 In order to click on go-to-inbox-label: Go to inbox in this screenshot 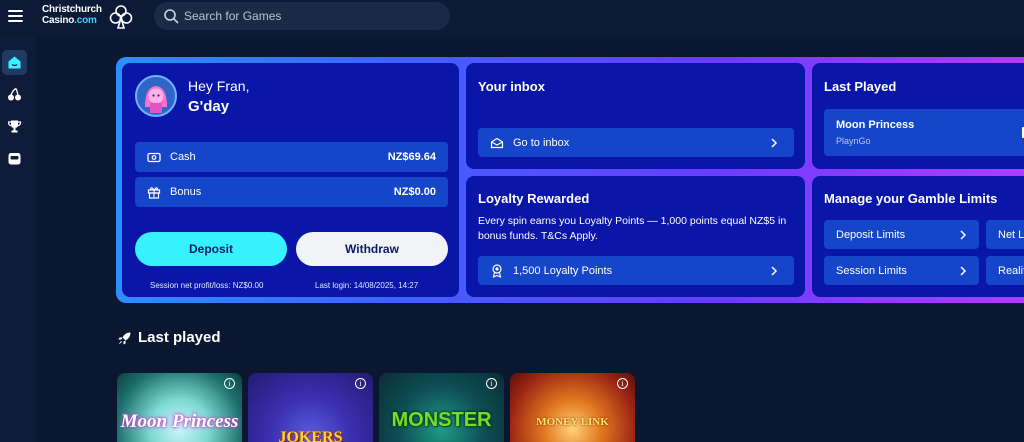, I will do `click(541, 142)`.